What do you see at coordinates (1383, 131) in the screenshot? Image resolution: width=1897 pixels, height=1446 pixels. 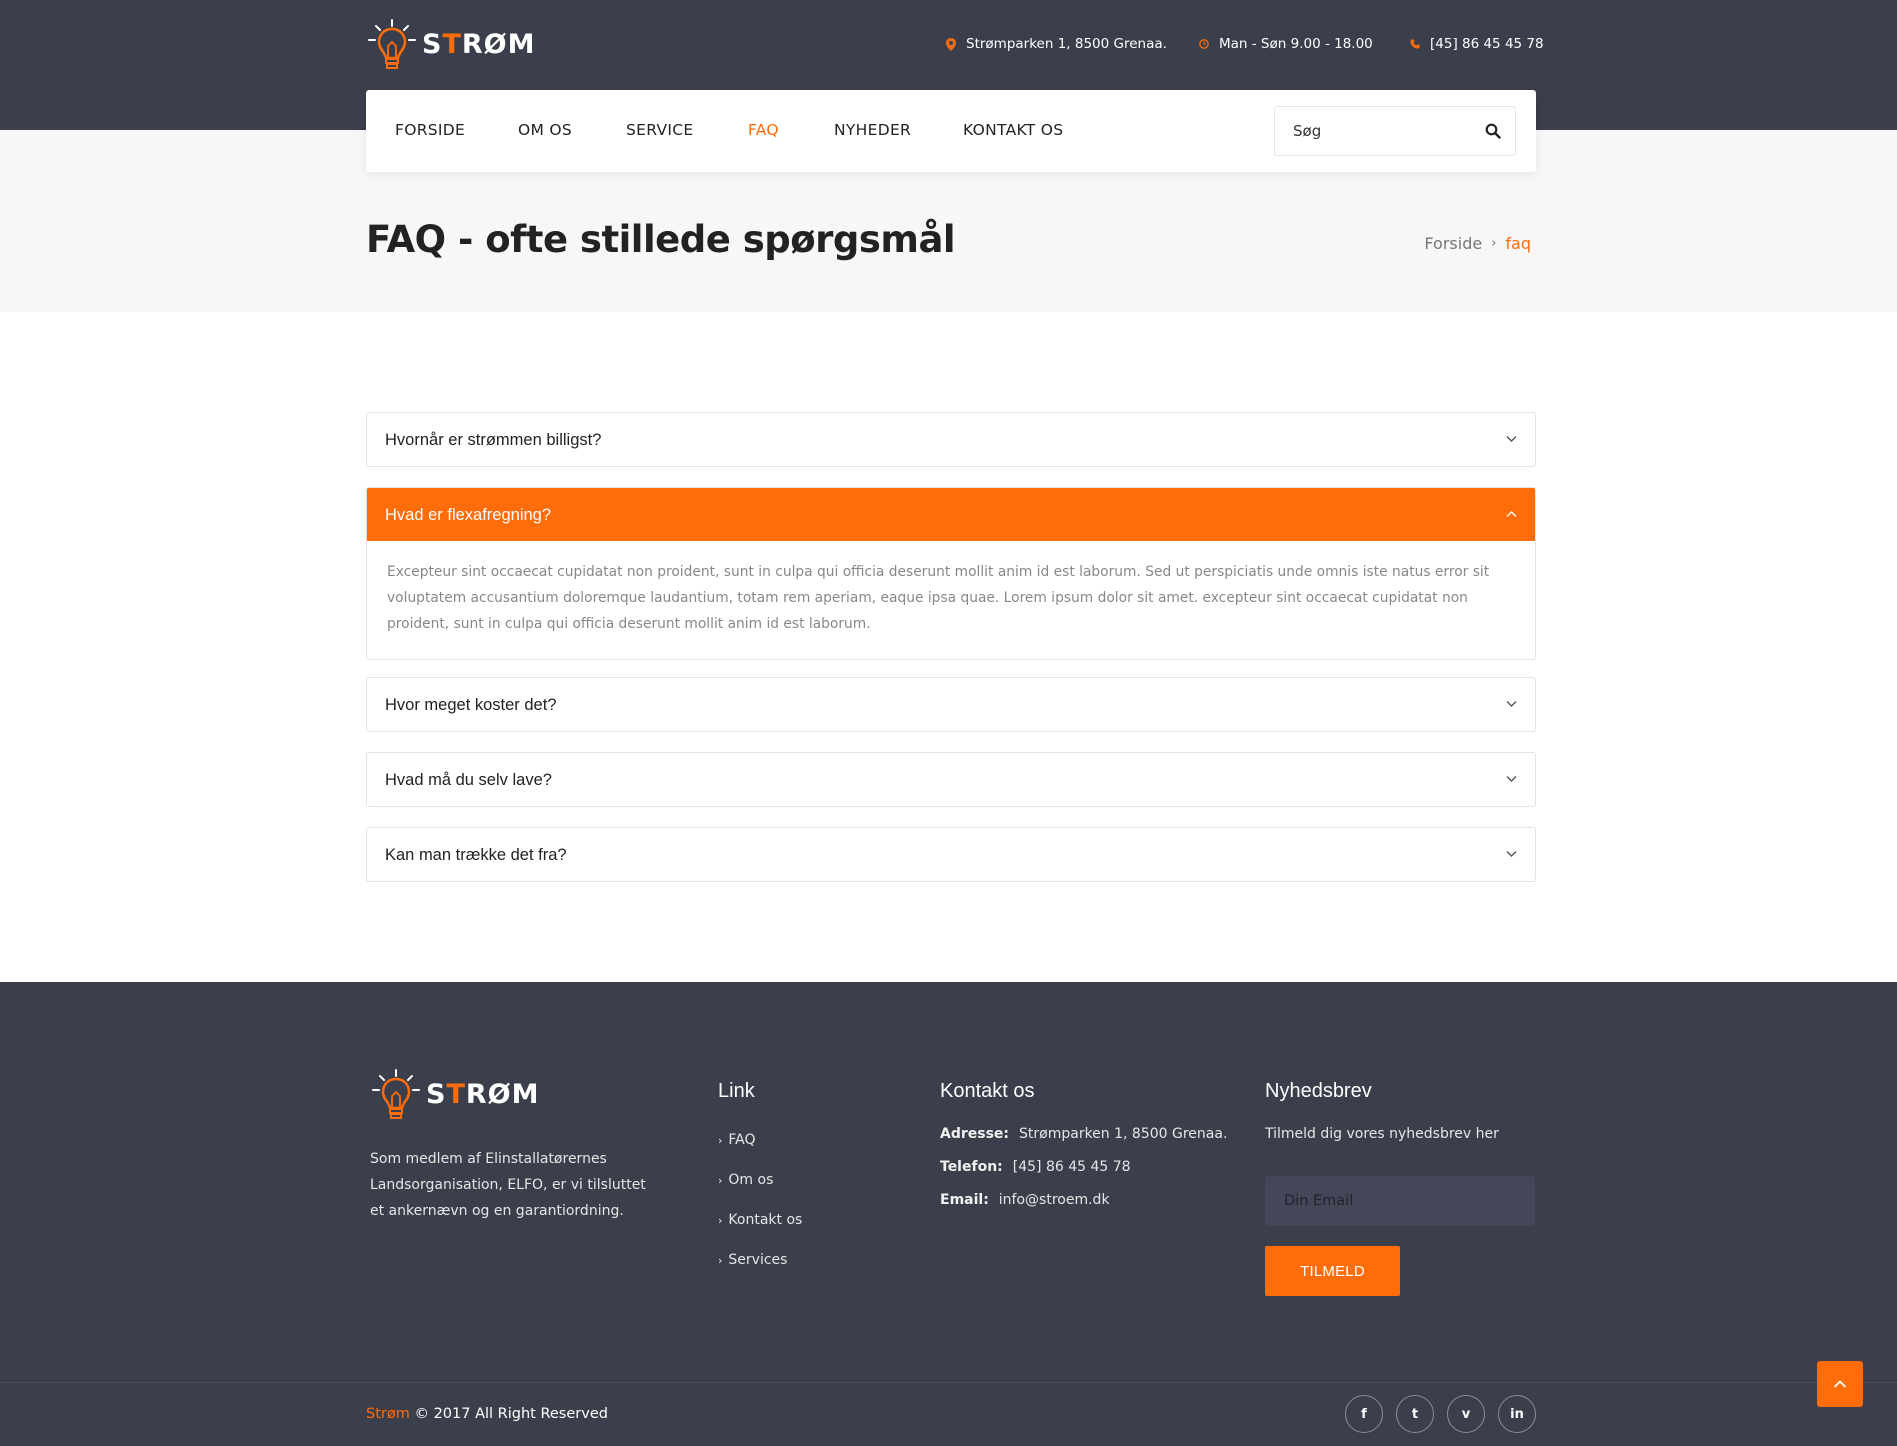 I see `search-input` at bounding box center [1383, 131].